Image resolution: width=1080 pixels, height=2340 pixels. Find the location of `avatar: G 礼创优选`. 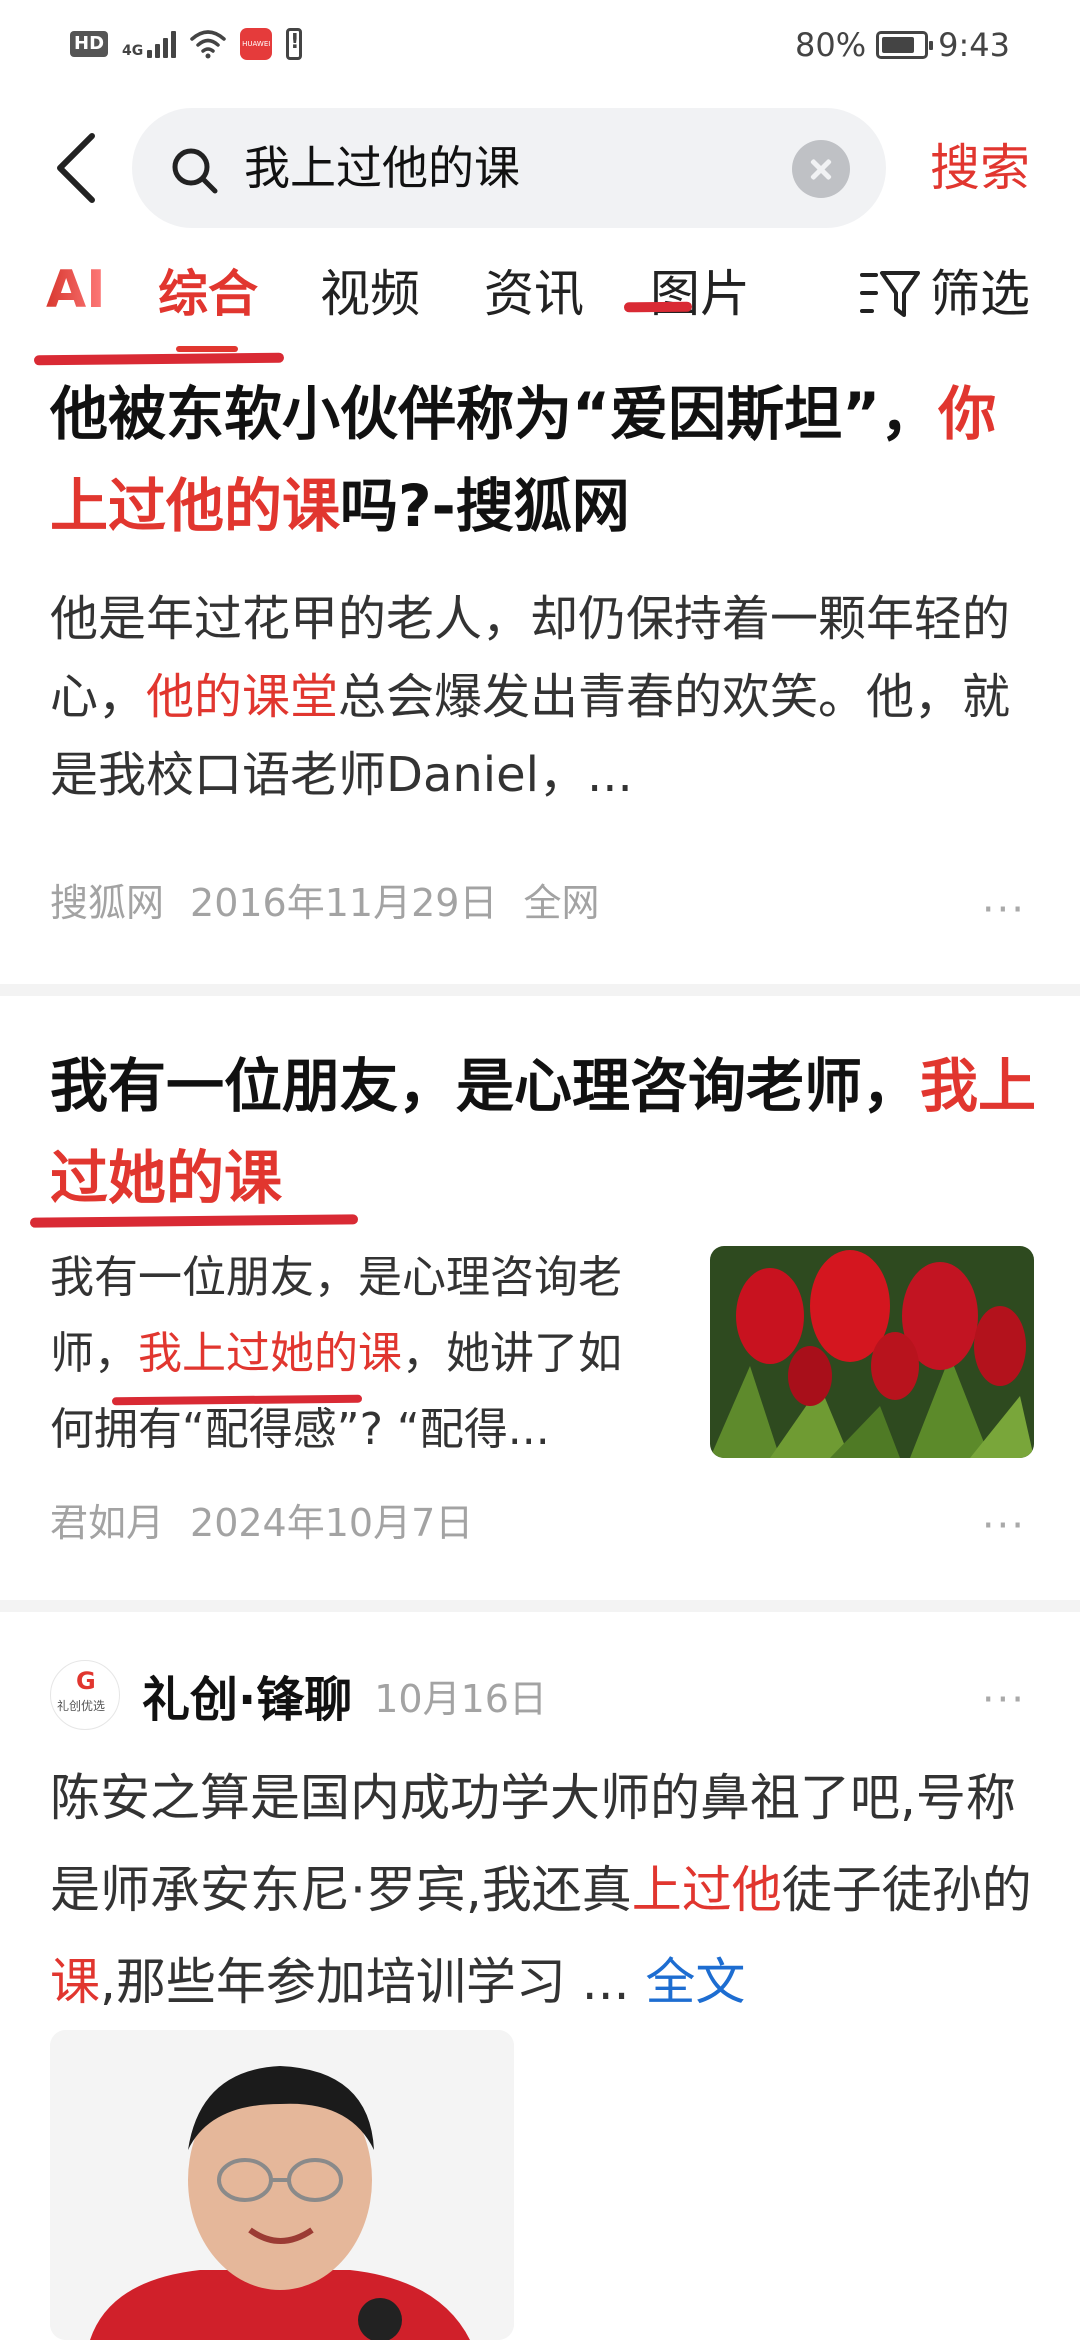

avatar: G 礼创优选 is located at coordinates (85, 1695).